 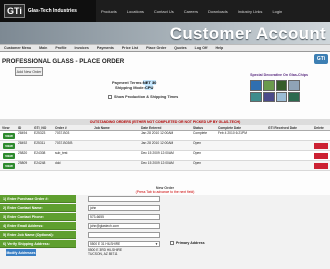 What do you see at coordinates (38, 208) in the screenshot?
I see `contact-name-label: 2) Enter Contact Name:` at bounding box center [38, 208].